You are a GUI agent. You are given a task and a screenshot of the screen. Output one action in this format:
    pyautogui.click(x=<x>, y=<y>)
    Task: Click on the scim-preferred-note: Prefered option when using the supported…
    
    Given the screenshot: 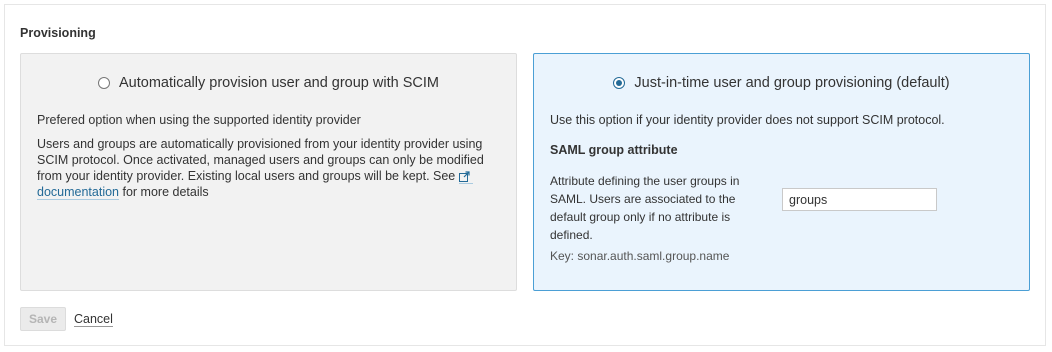 What is the action you would take?
    pyautogui.click(x=199, y=120)
    